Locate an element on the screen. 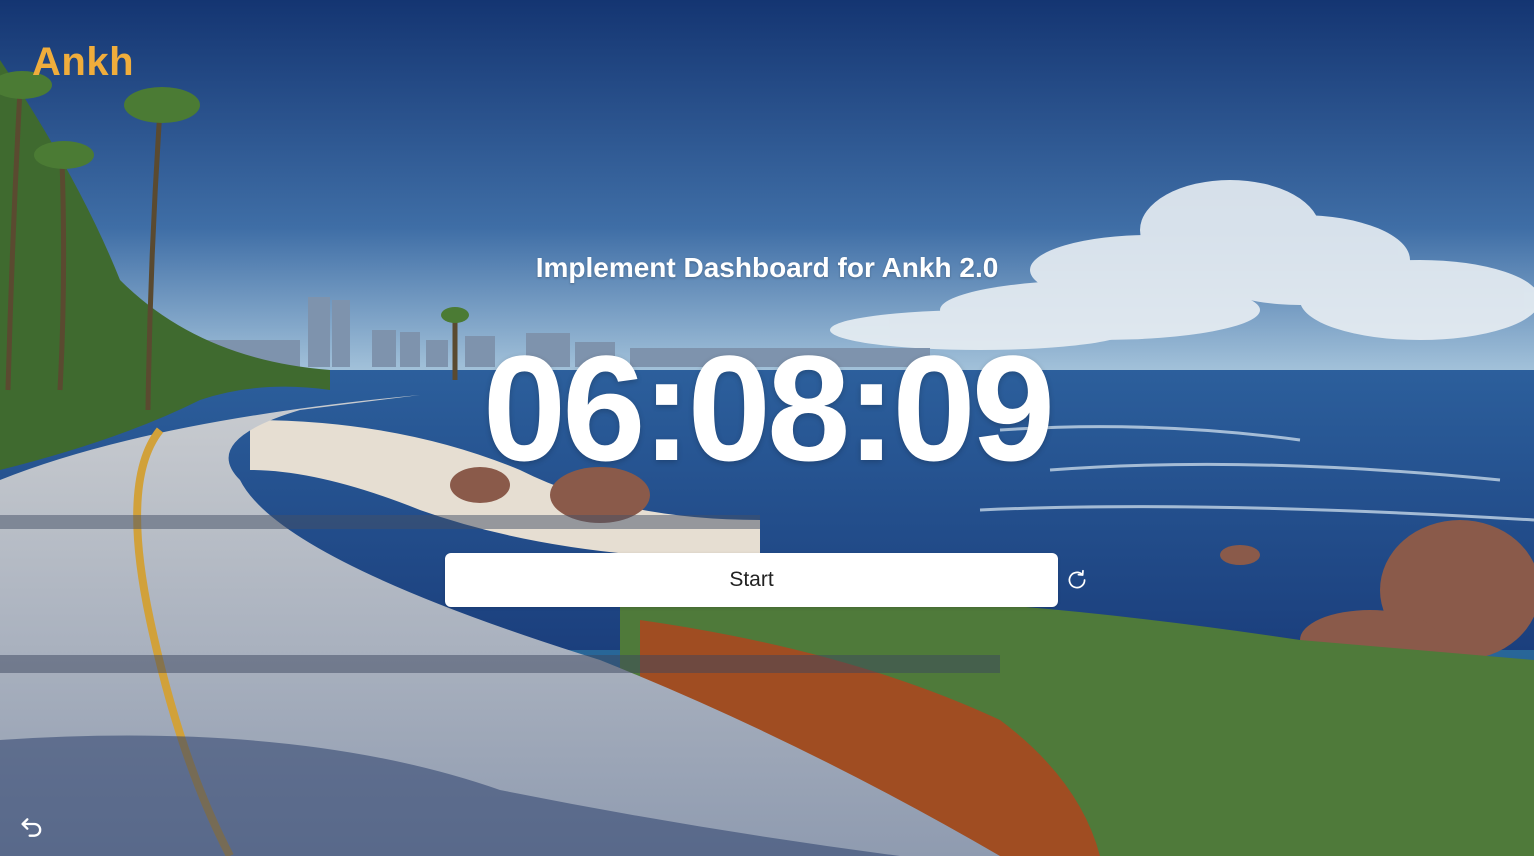 The width and height of the screenshot is (1534, 856). brand-logo: Ankh is located at coordinates (83, 62).